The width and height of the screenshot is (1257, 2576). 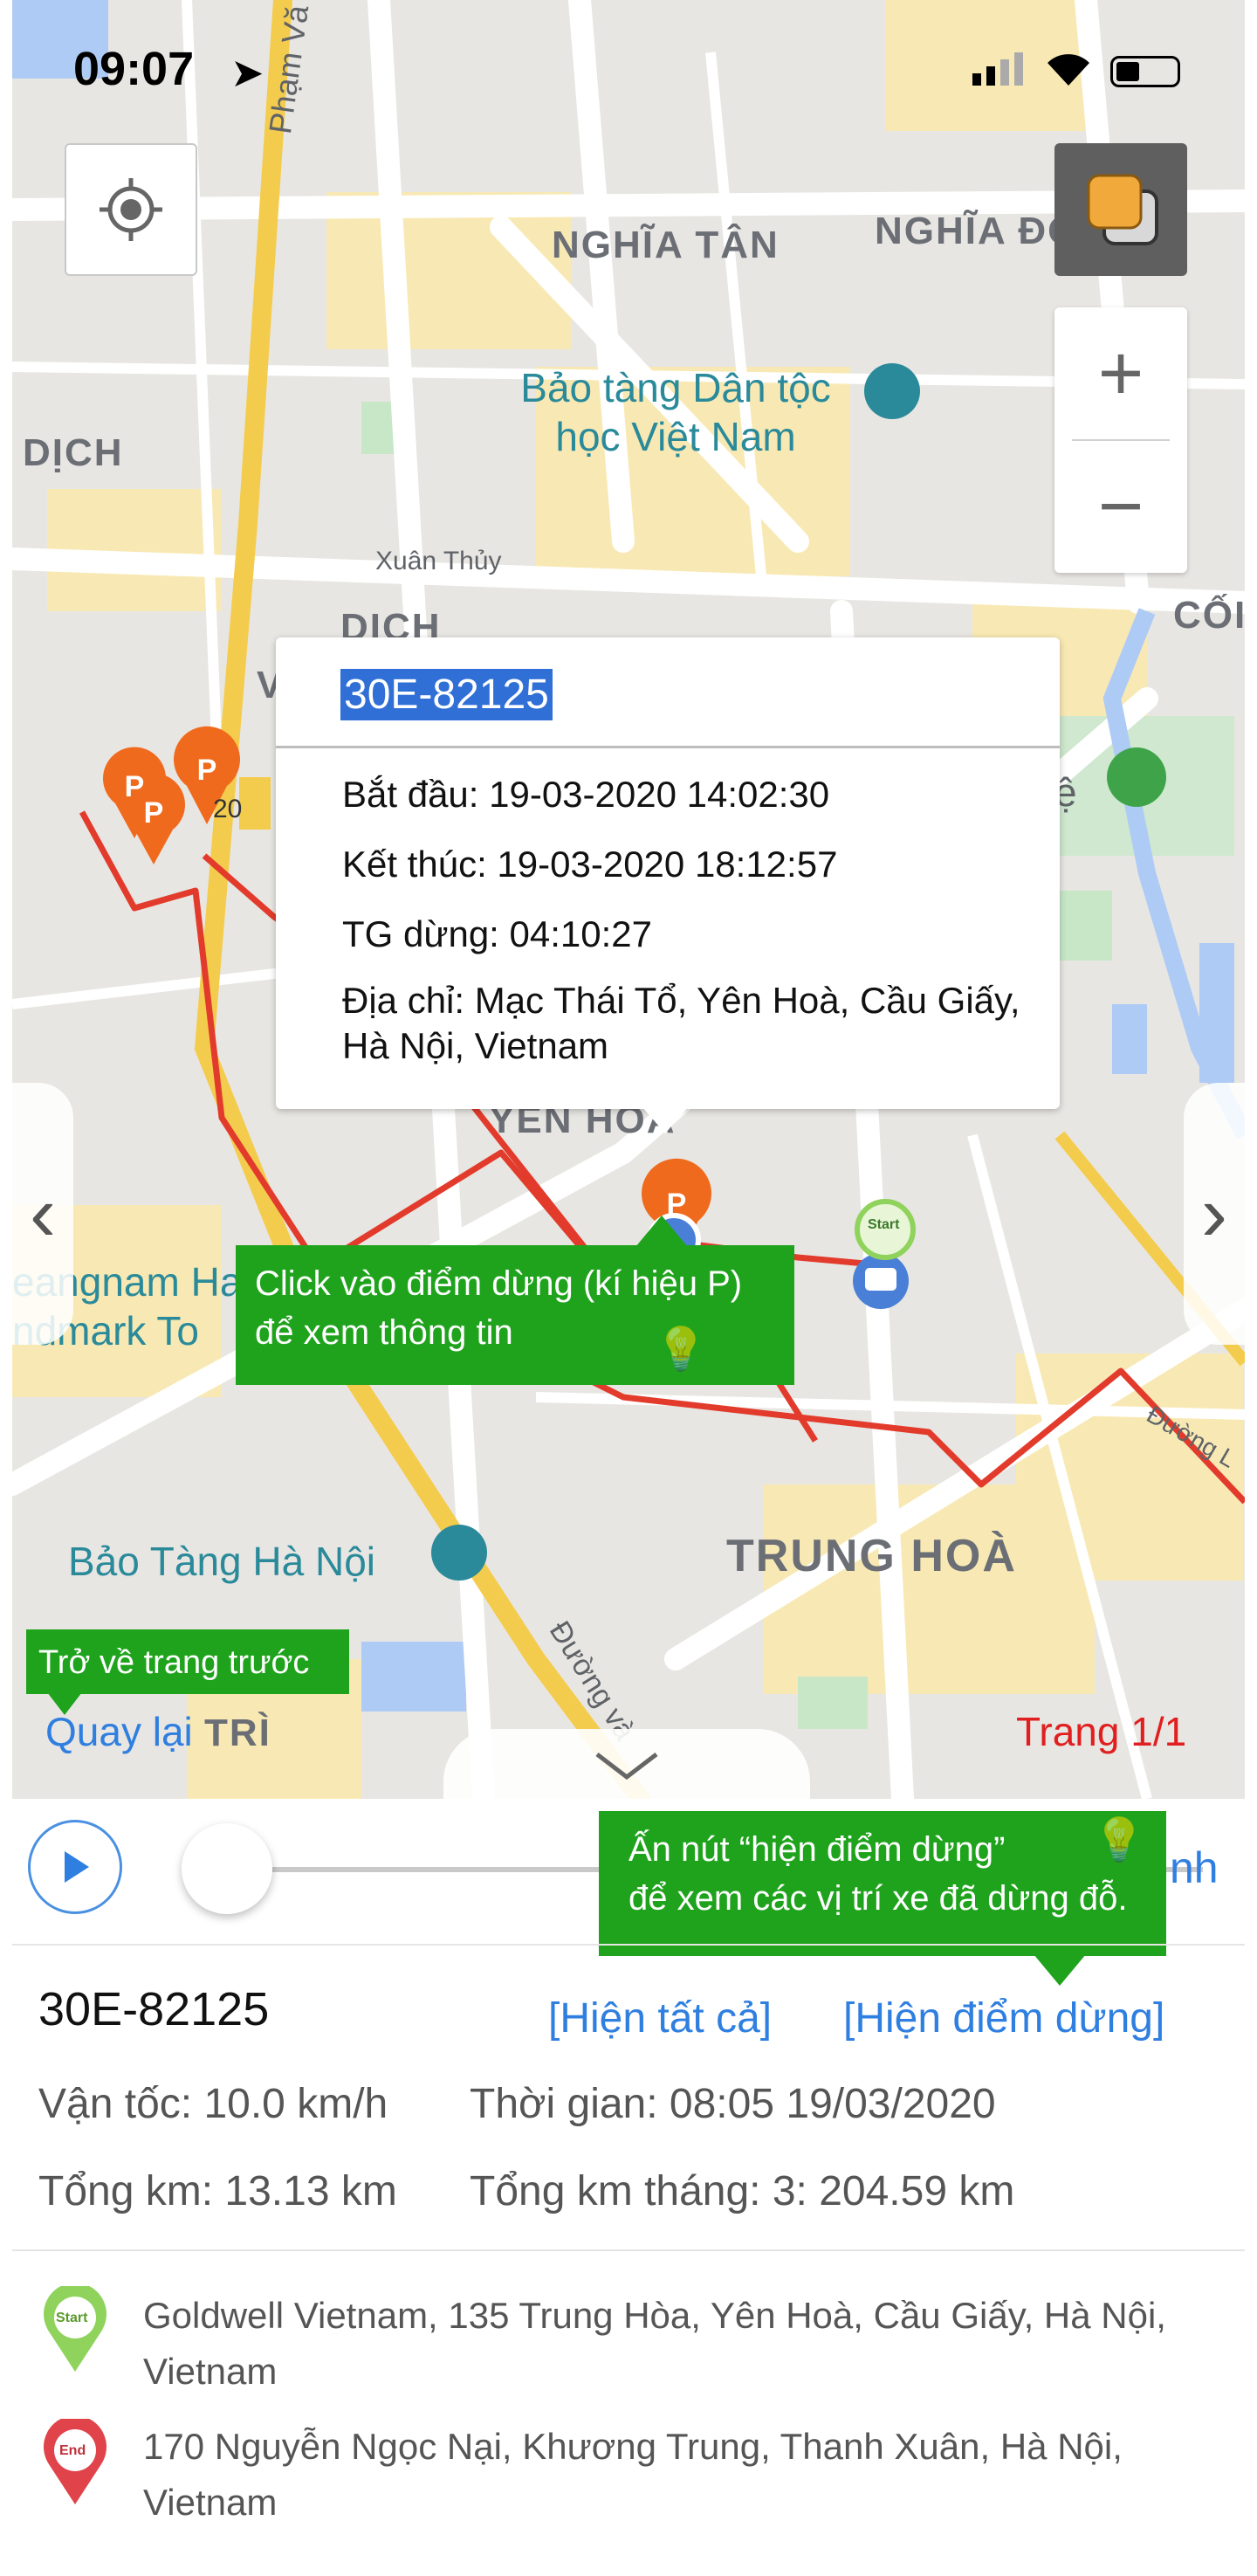 I want to click on tip-show-stops-tail, so click(x=1060, y=1970).